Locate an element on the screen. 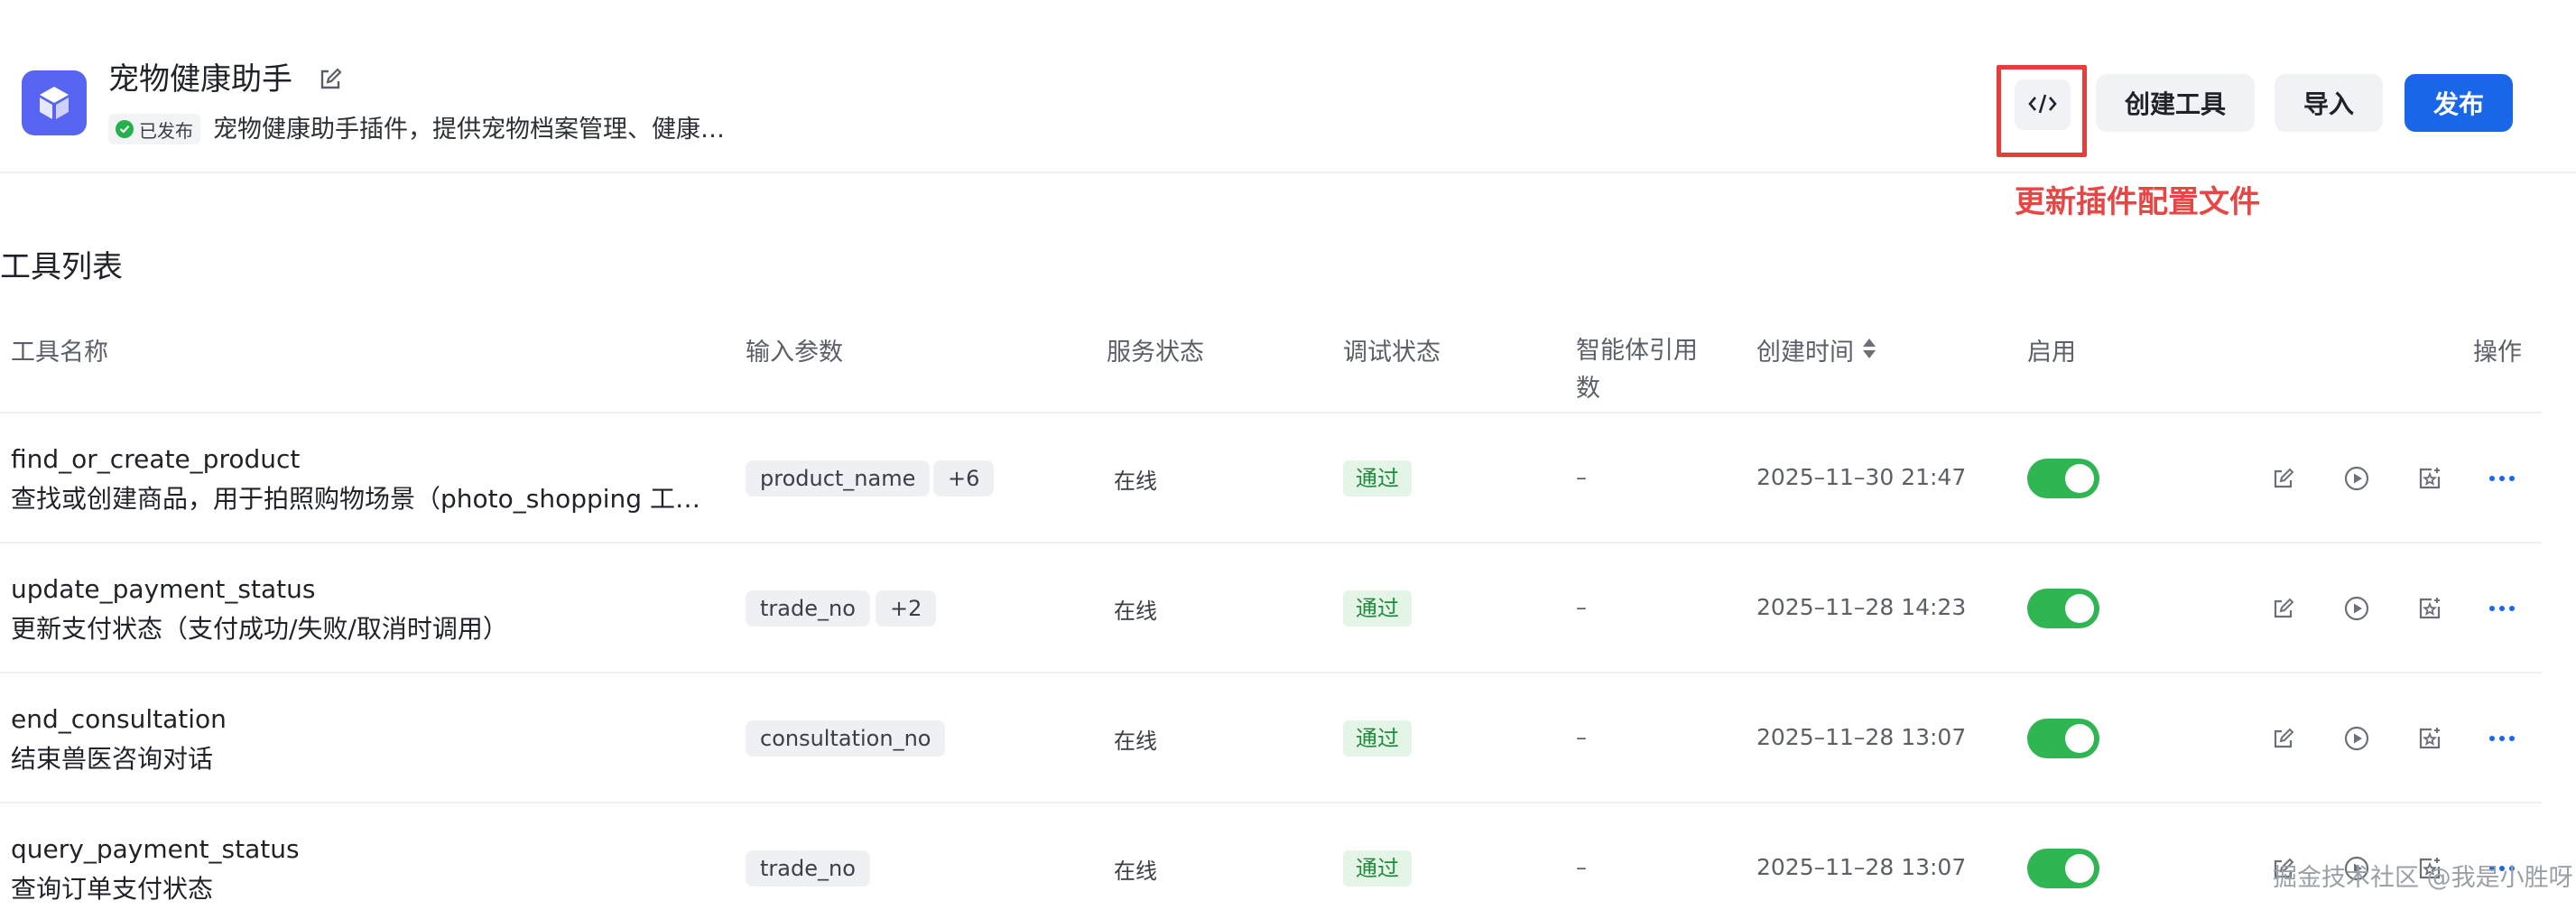 The width and height of the screenshot is (2576, 910). param-tag: product_name is located at coordinates (838, 478).